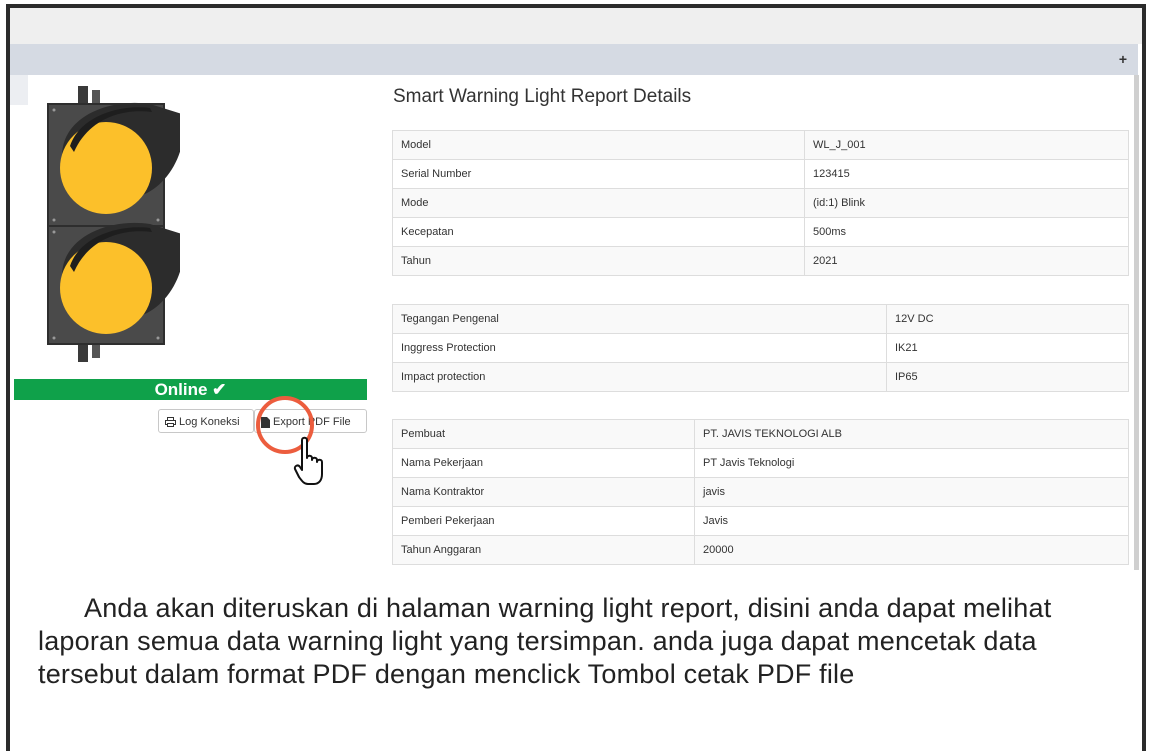  I want to click on row-key: Tahun, so click(598, 261).